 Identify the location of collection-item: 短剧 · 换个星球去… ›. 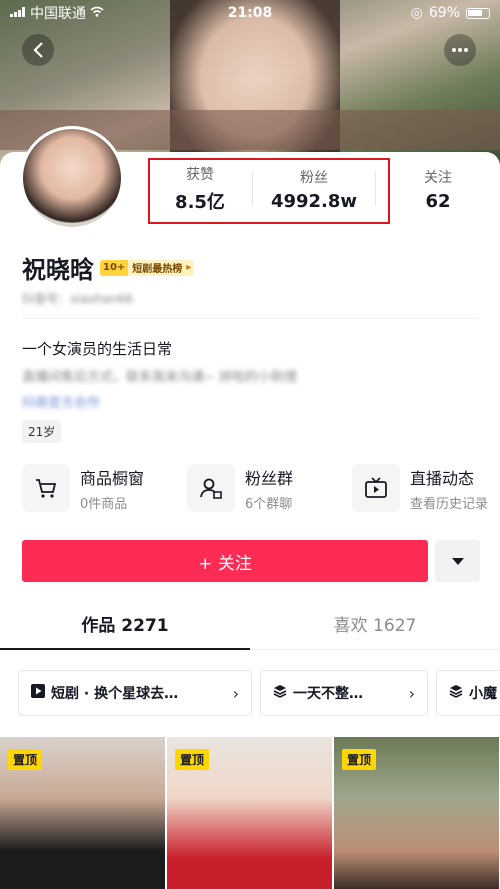
(135, 693).